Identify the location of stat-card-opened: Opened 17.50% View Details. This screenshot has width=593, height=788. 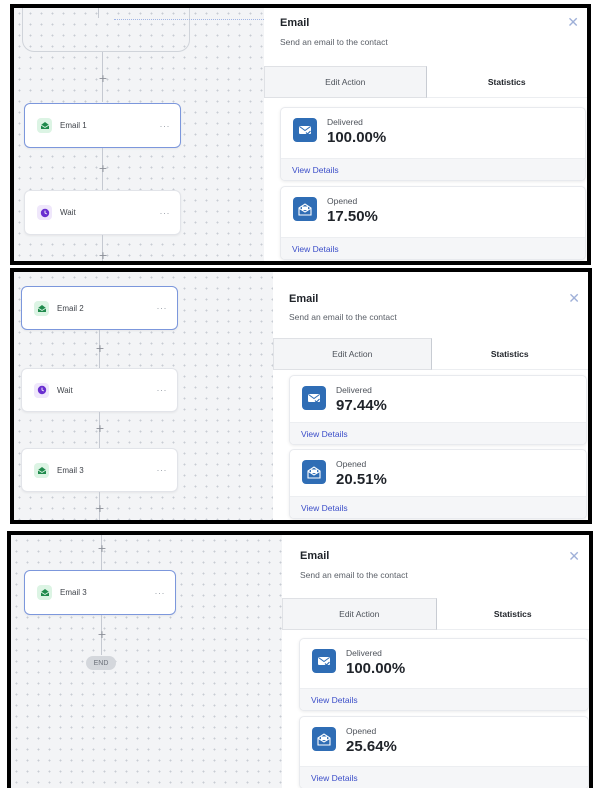
(433, 223).